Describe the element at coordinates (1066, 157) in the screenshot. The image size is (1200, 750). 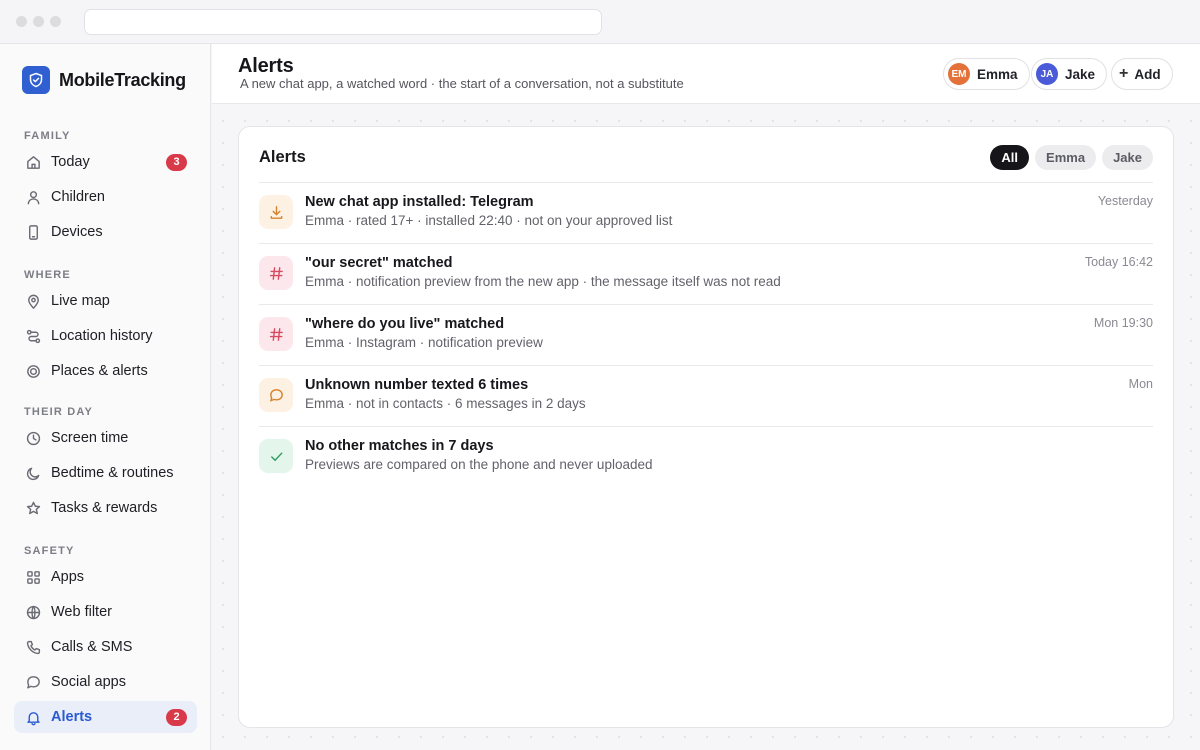
I see `filter-emma: Emma` at that location.